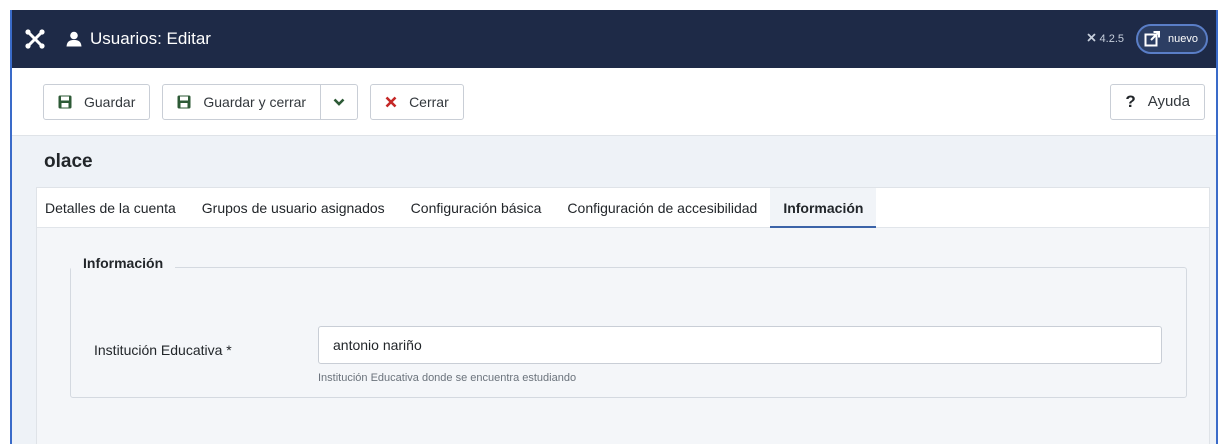  I want to click on save-options-dropdown, so click(340, 101).